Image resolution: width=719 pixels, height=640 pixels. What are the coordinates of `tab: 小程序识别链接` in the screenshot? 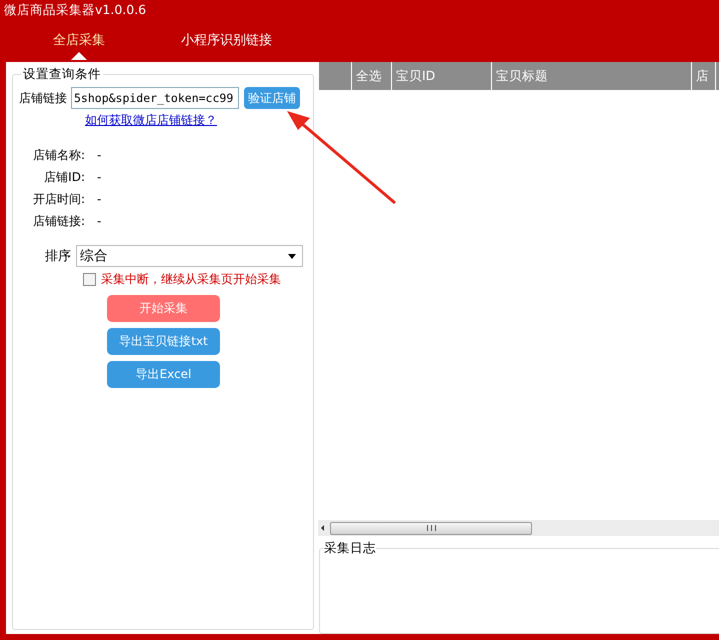 It's located at (226, 41).